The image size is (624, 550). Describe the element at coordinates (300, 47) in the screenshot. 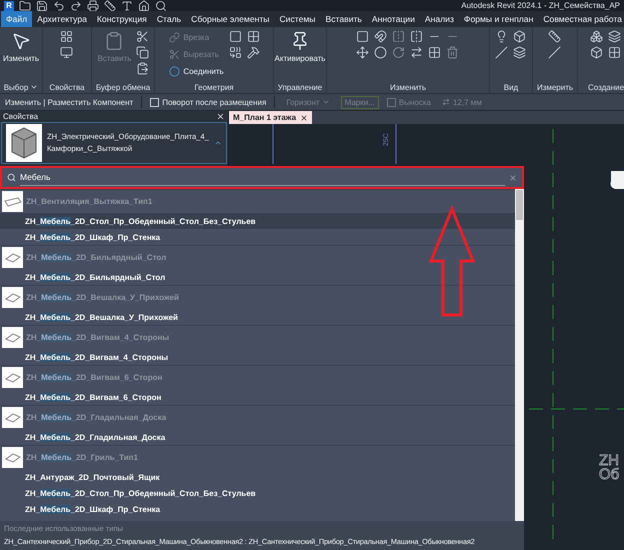

I see `ribbon-button: Активировать` at that location.